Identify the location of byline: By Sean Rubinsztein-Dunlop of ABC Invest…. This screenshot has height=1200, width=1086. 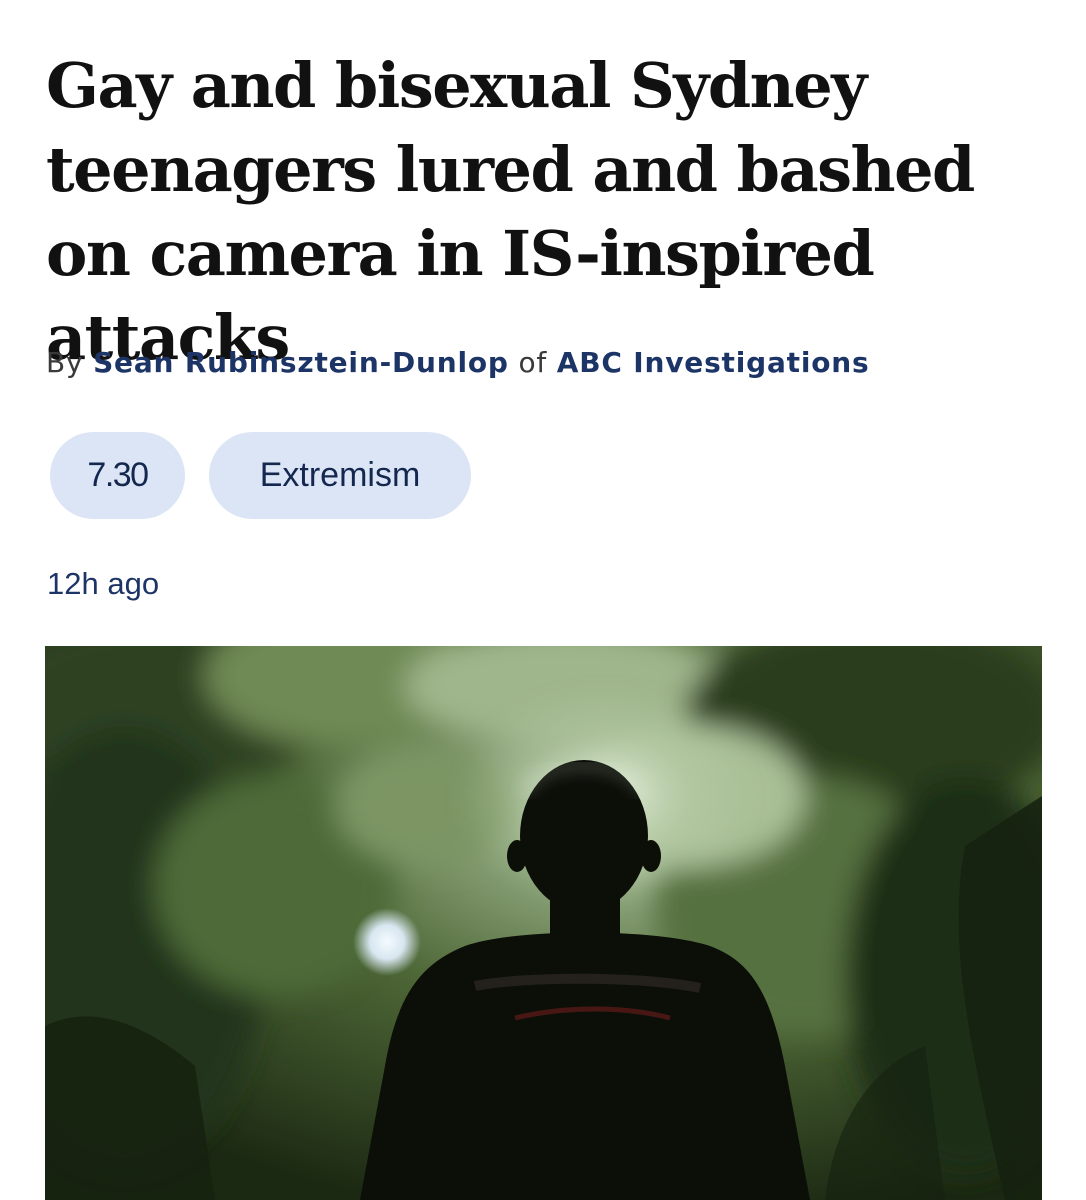
(458, 363).